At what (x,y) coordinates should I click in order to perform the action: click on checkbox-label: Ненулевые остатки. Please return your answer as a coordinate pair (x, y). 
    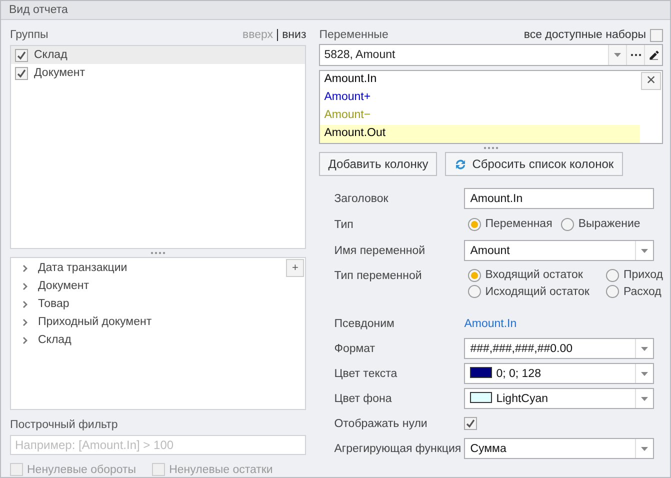
    Looking at the image, I should click on (221, 470).